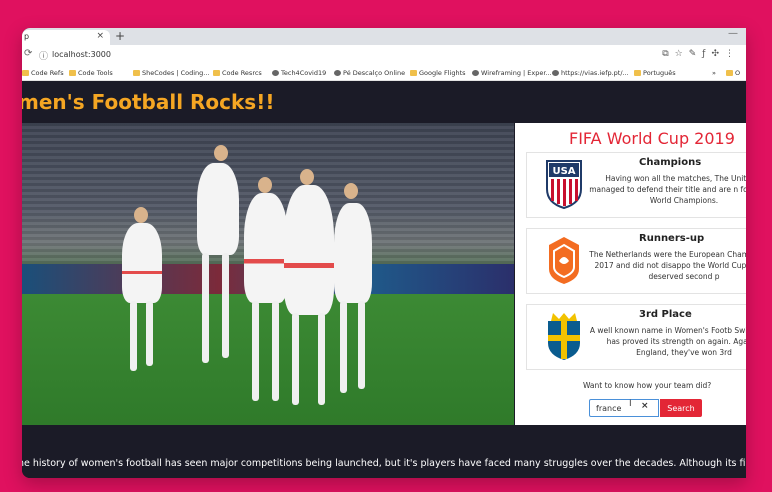  Describe the element at coordinates (564, 184) in the screenshot. I see `usa-crest-icon: USA` at that location.